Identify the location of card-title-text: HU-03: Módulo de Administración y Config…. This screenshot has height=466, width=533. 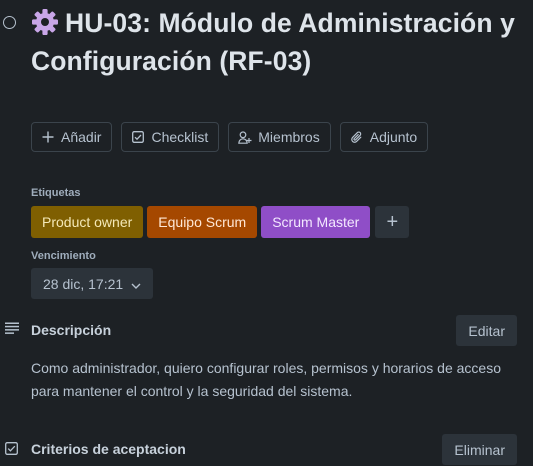
(273, 42).